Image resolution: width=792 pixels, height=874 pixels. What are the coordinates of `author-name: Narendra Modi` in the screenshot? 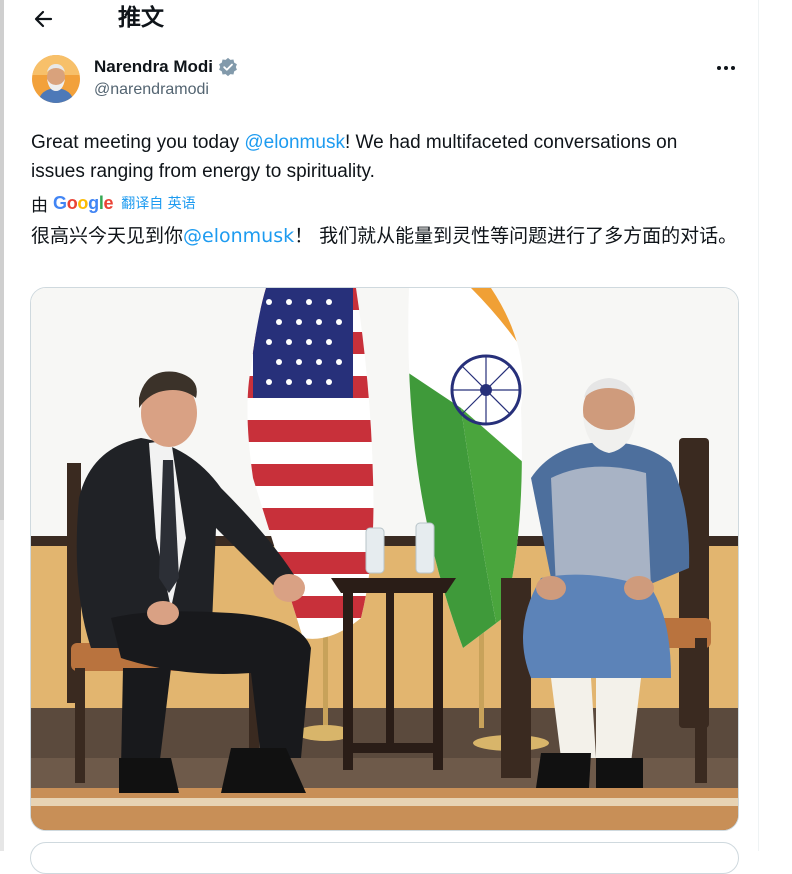 It's located at (153, 67).